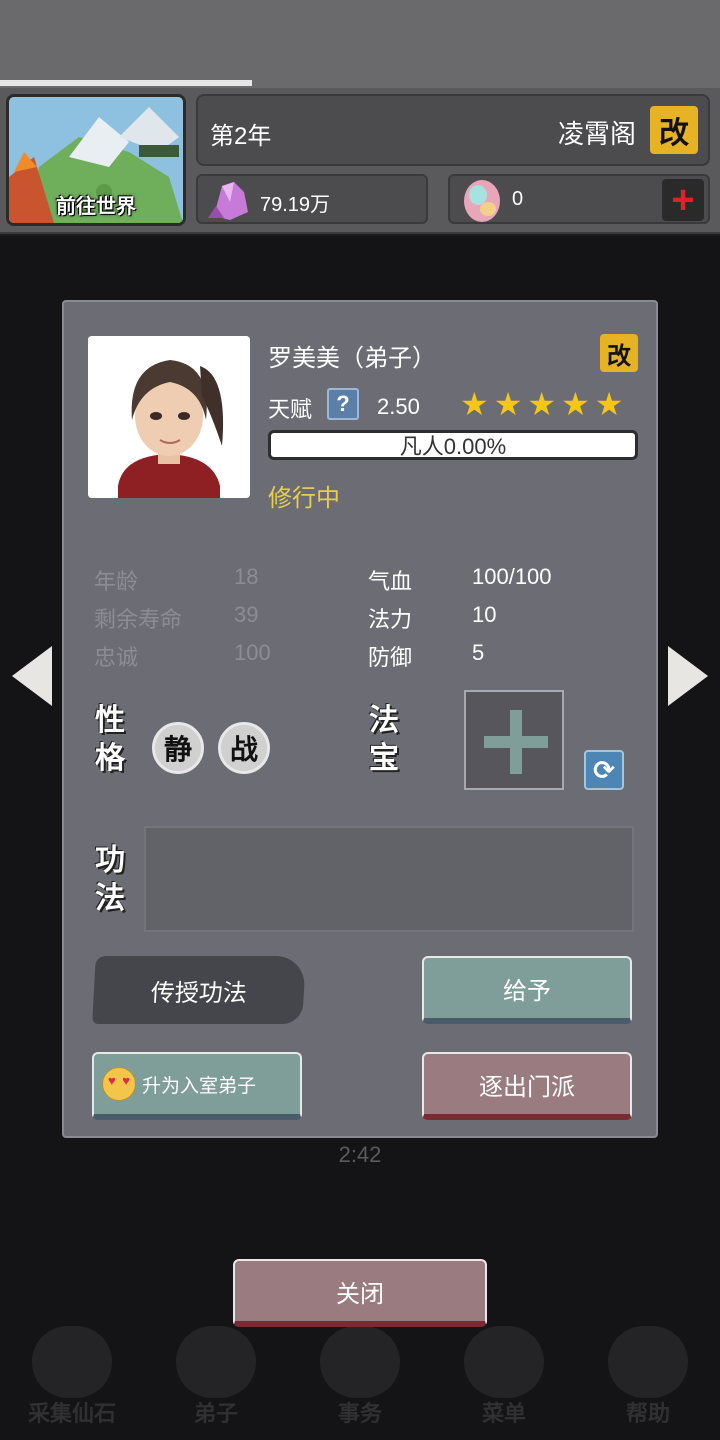  What do you see at coordinates (453, 130) in the screenshot?
I see `year-sect-panel: 第2年 凌霄阁 改` at bounding box center [453, 130].